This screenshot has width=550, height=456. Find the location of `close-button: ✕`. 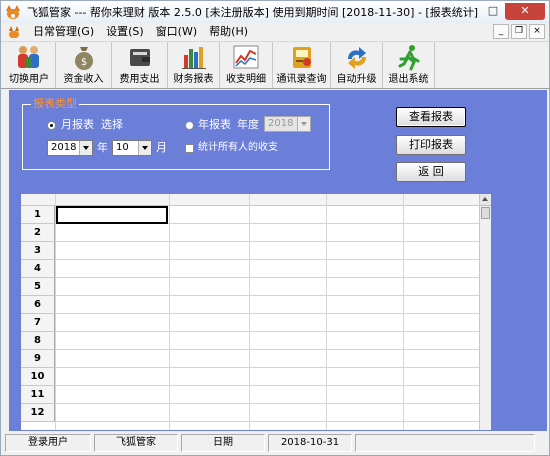

close-button: ✕ is located at coordinates (525, 11).